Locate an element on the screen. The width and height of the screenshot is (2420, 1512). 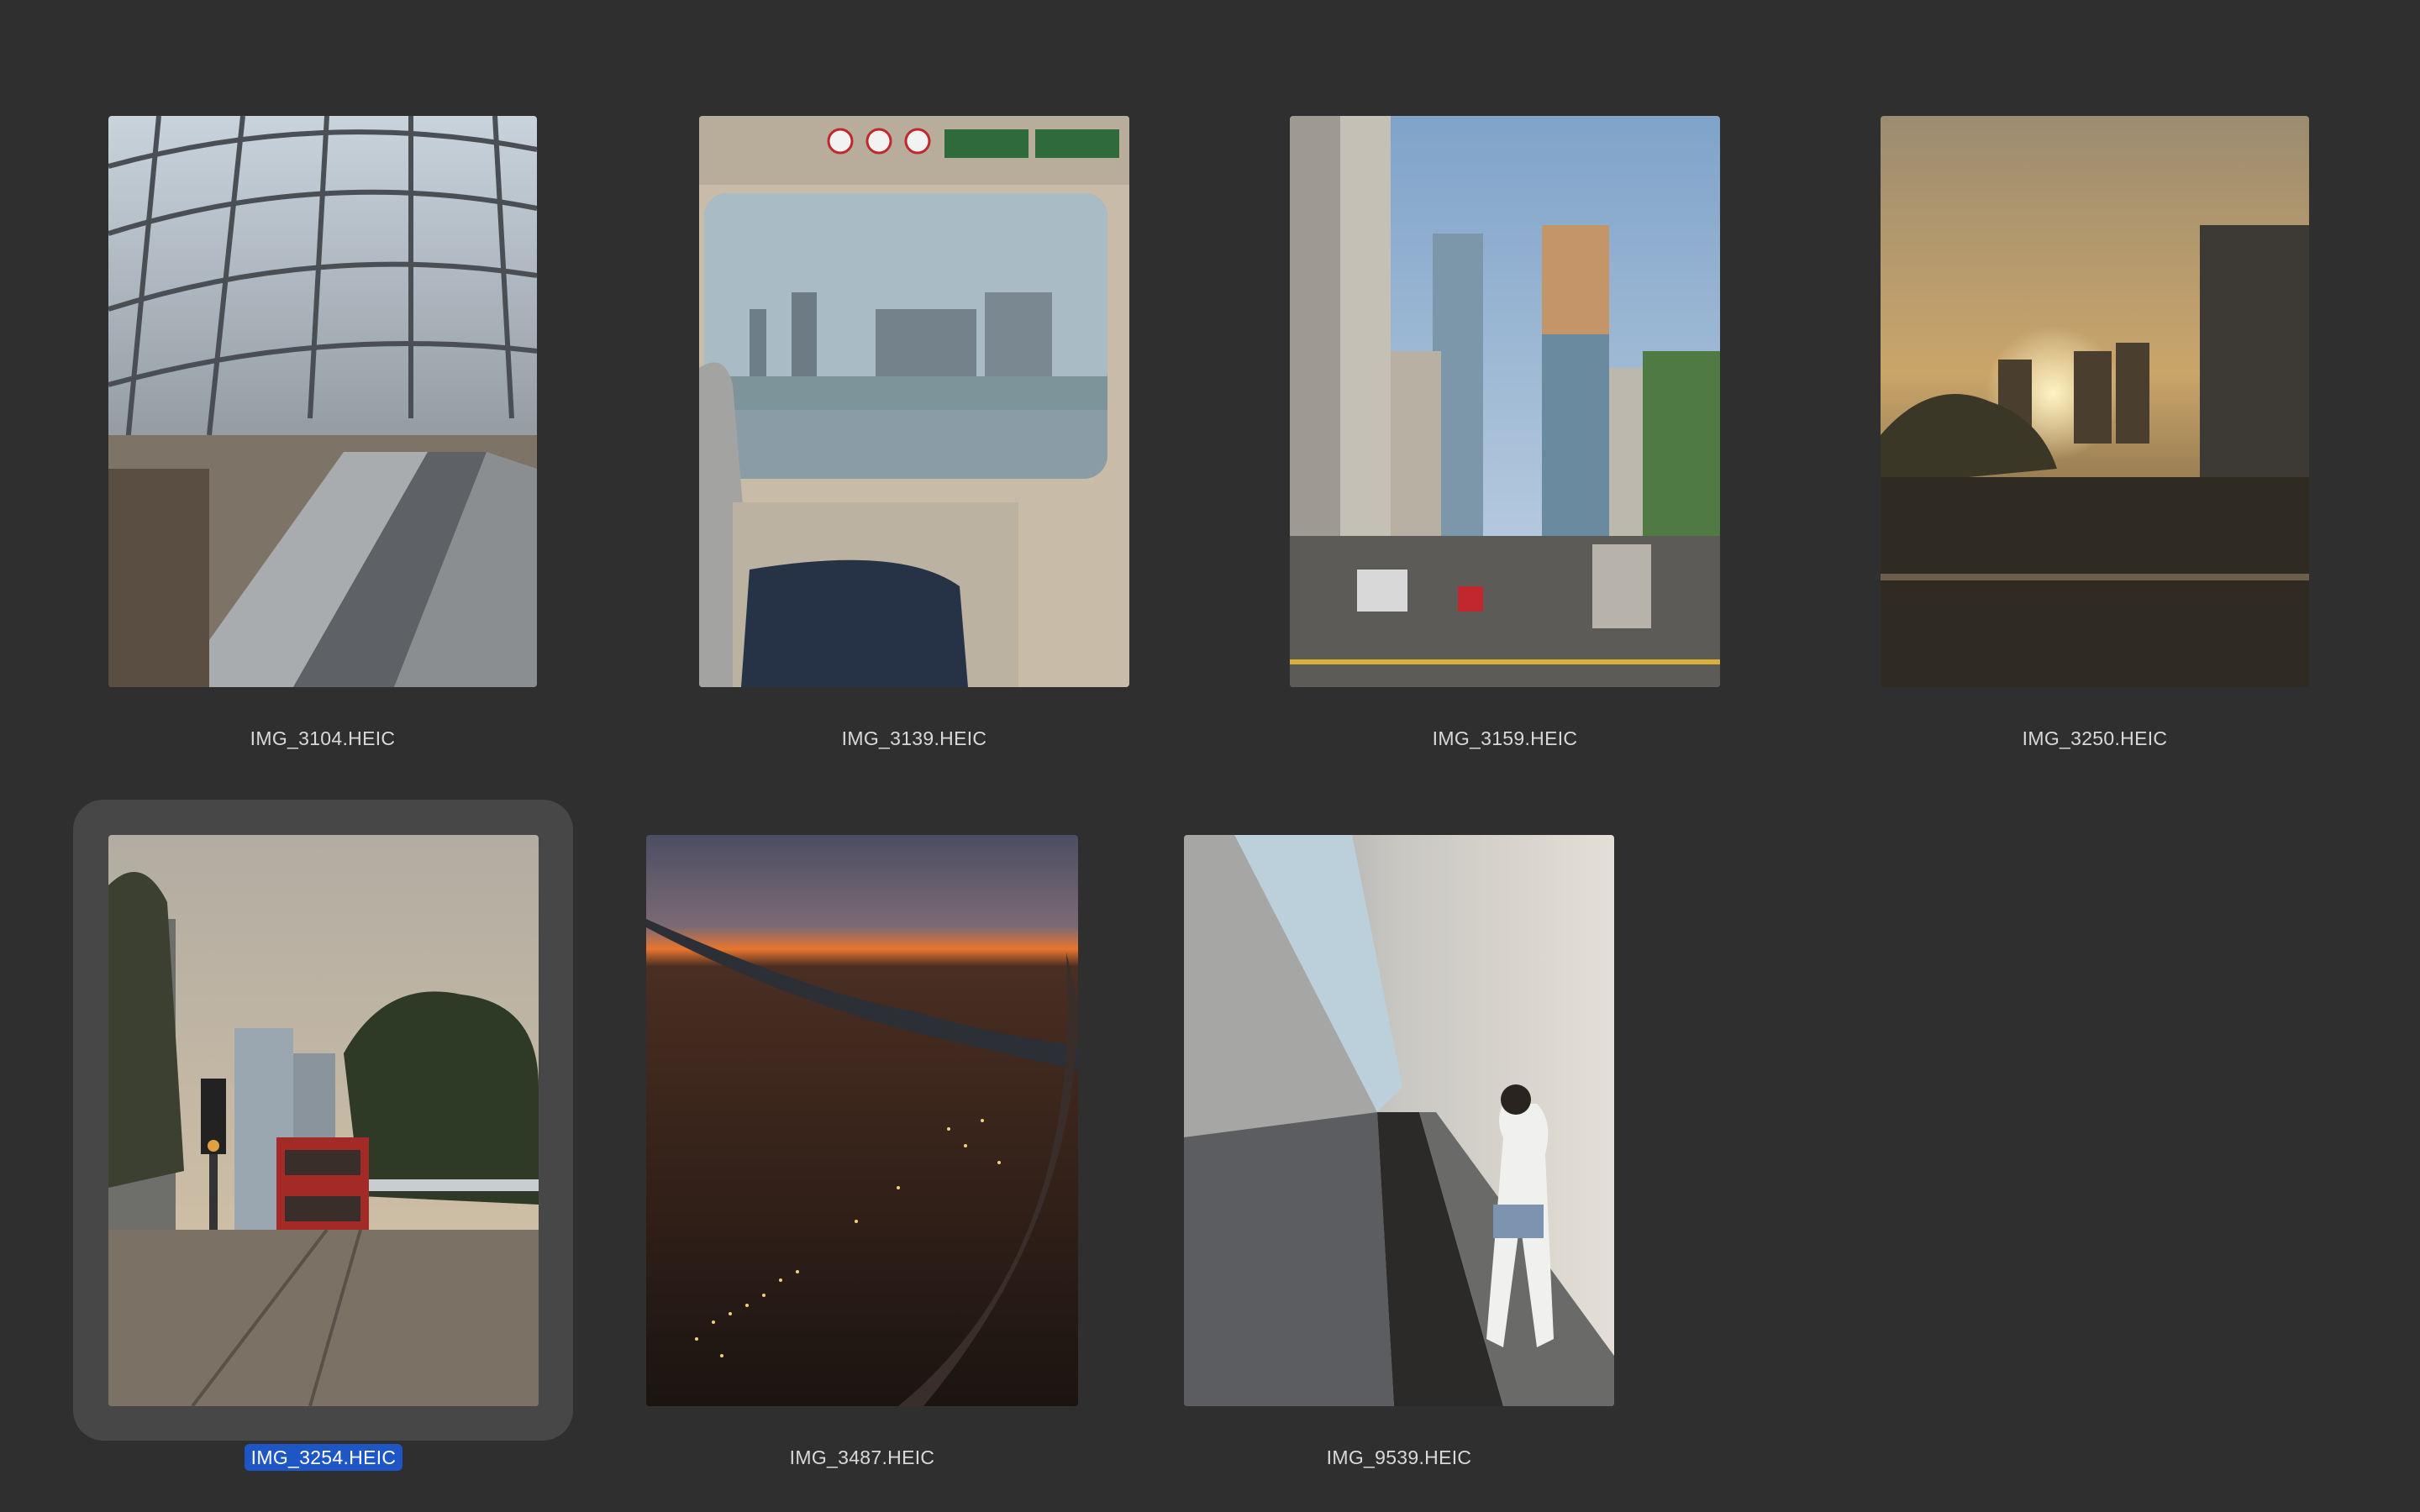
photo-thumbnail-airplane-wing is located at coordinates (862, 1120).